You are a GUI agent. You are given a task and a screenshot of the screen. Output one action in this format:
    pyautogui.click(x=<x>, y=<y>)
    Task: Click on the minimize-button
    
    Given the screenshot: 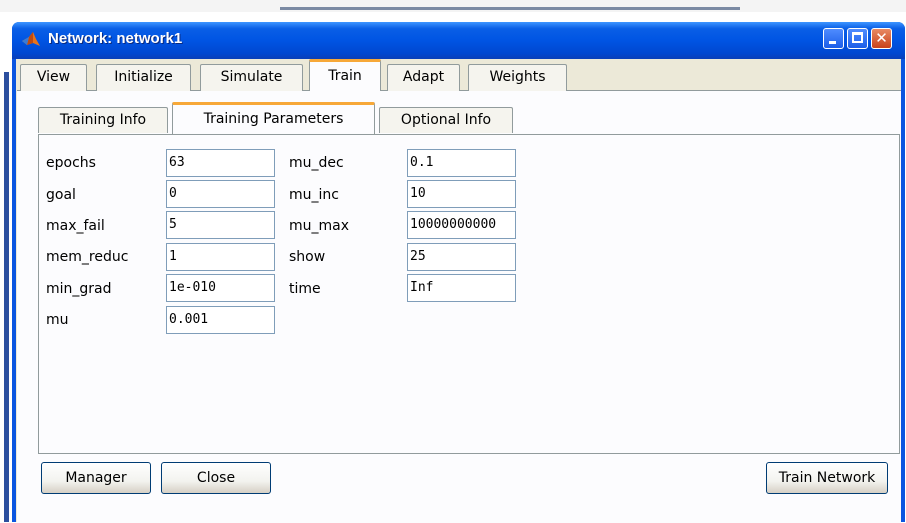 What is the action you would take?
    pyautogui.click(x=833, y=38)
    